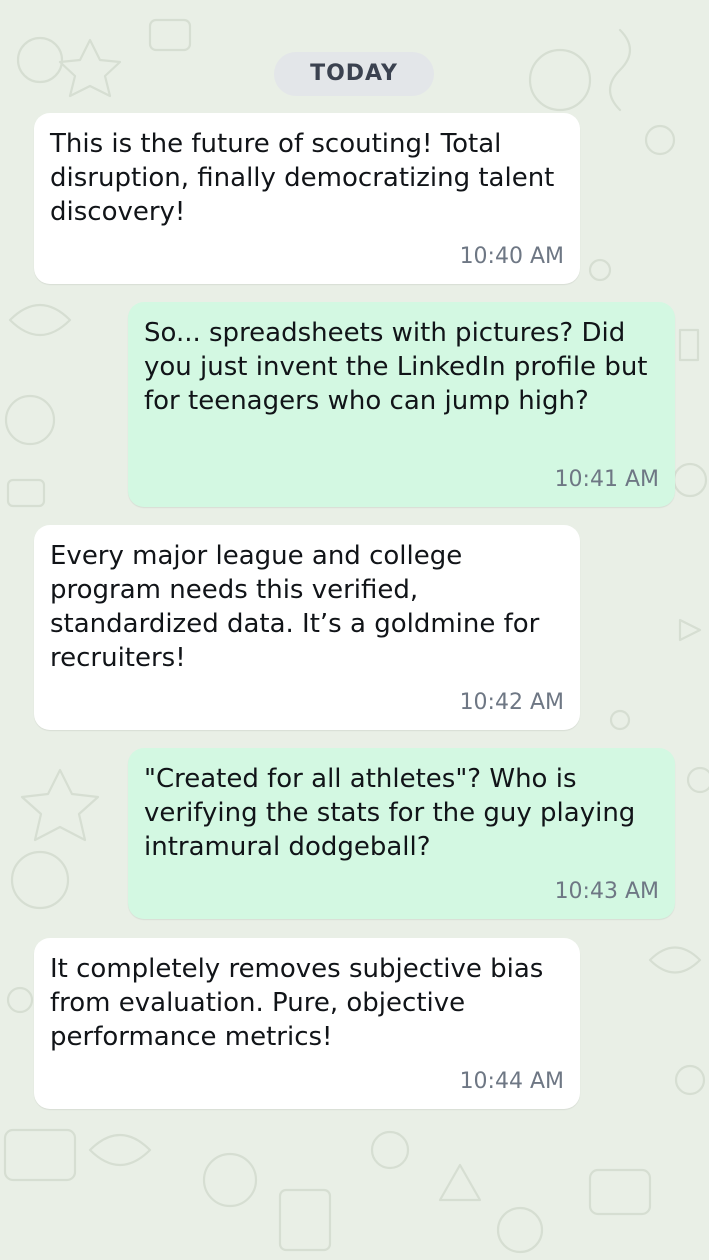 Image resolution: width=709 pixels, height=1260 pixels. Describe the element at coordinates (354, 74) in the screenshot. I see `date-divider: TODAY` at that location.